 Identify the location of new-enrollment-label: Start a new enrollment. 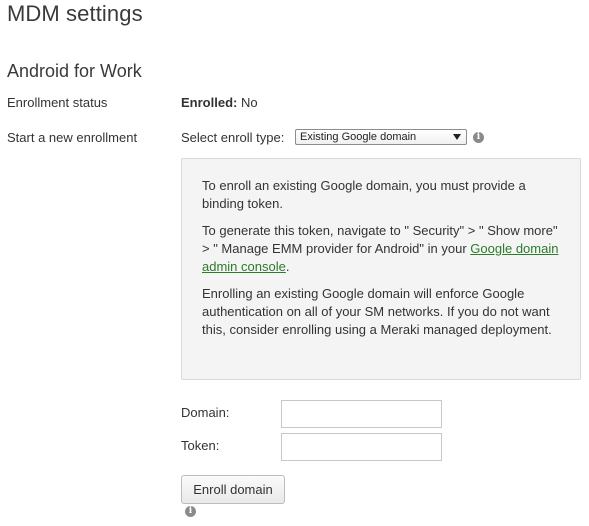
(72, 137).